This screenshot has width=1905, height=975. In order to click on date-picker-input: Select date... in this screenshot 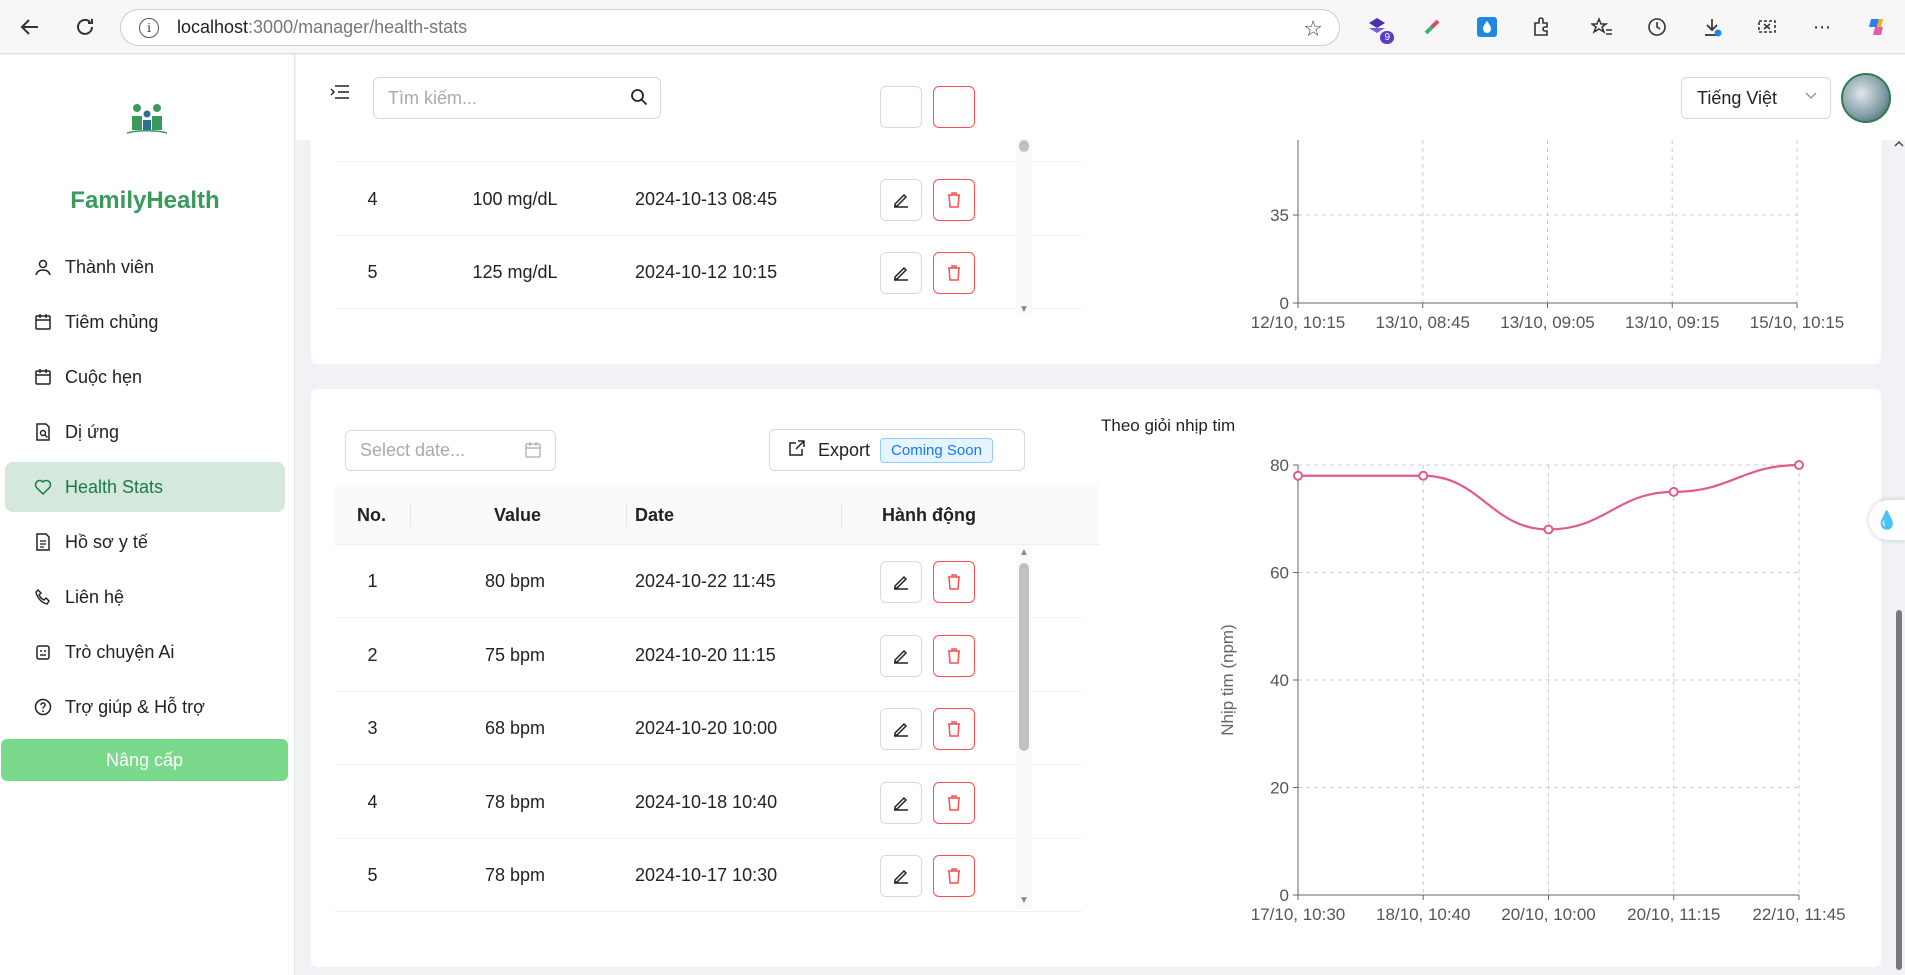, I will do `click(450, 450)`.